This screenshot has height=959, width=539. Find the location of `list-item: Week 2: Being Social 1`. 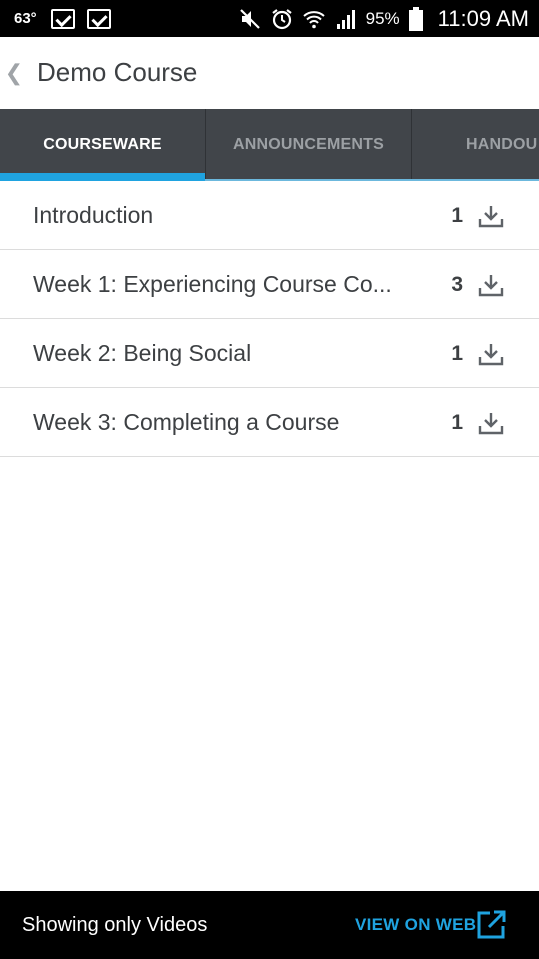

list-item: Week 2: Being Social 1 is located at coordinates (269, 353).